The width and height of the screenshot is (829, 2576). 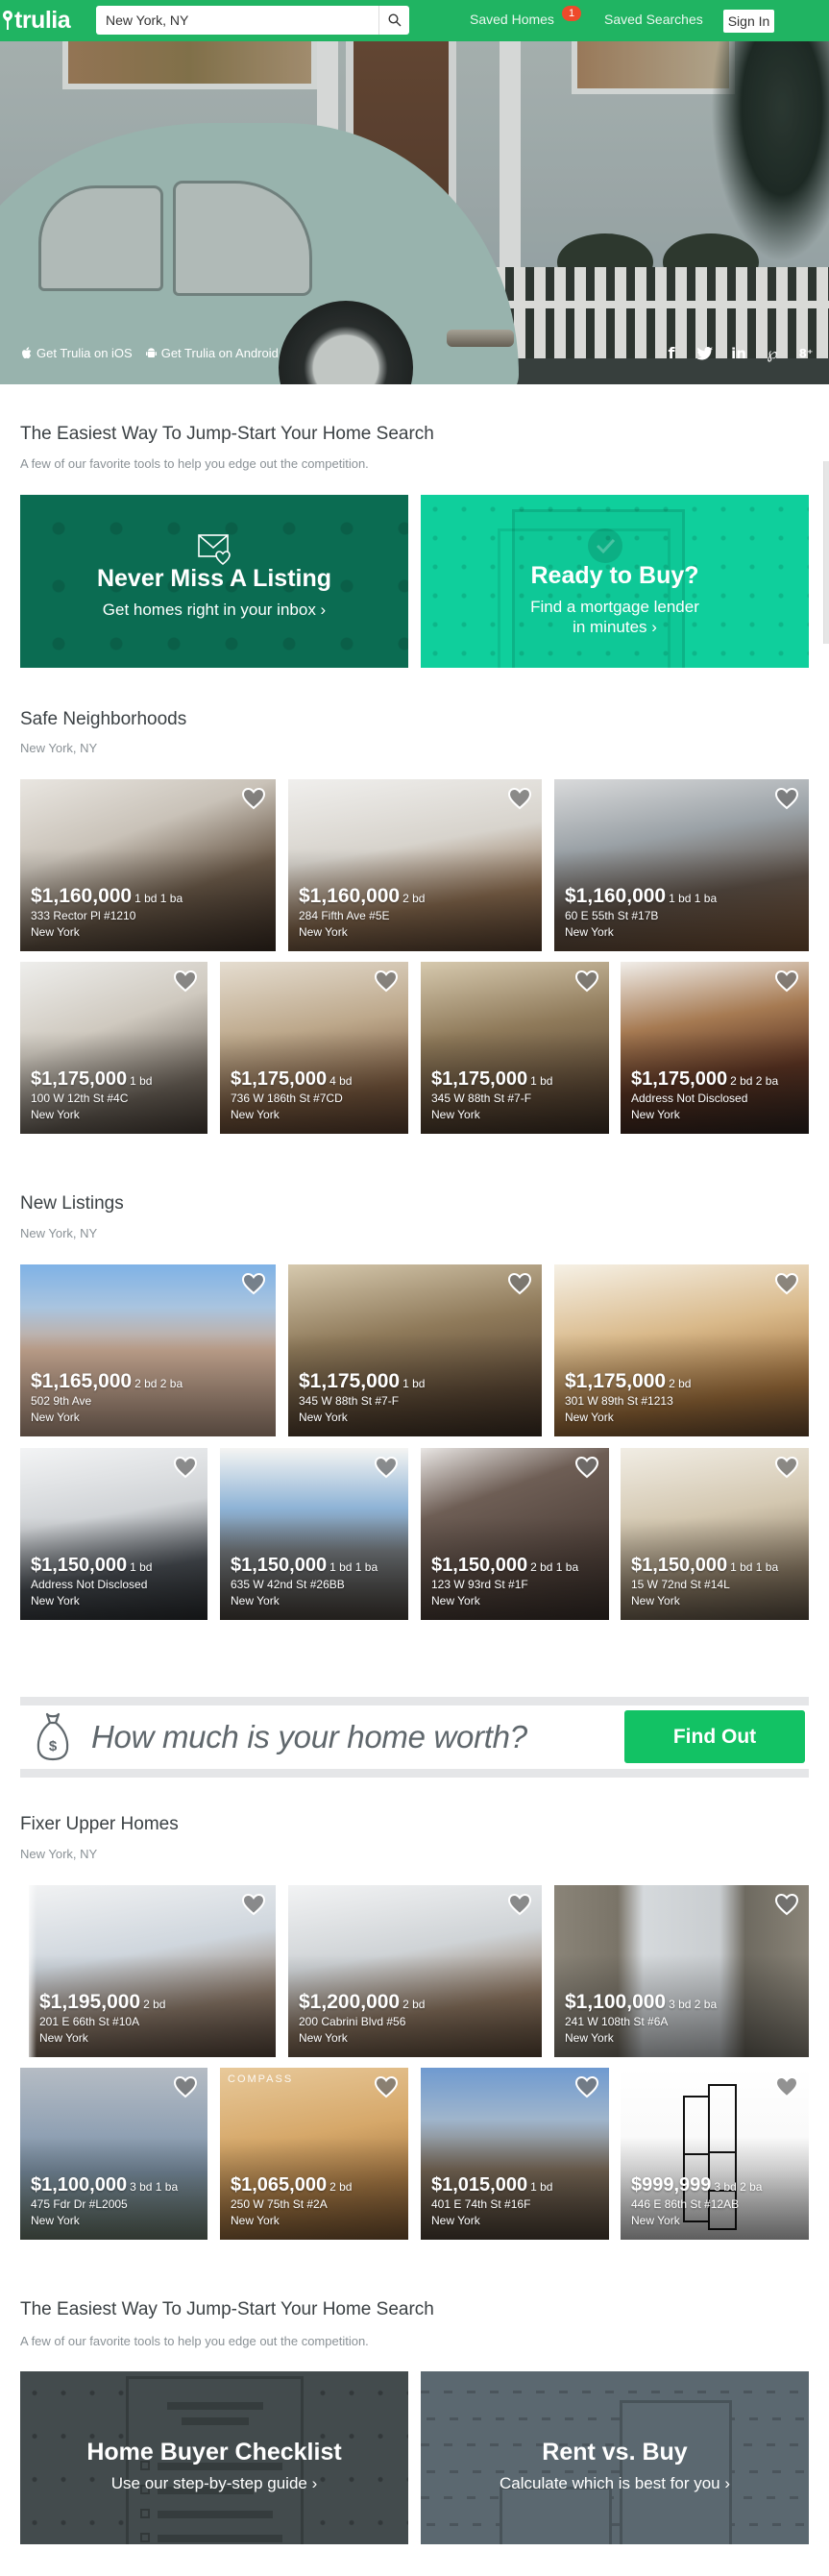 What do you see at coordinates (344, 915) in the screenshot?
I see `listing-address: 284 Fifth Ave #5E` at bounding box center [344, 915].